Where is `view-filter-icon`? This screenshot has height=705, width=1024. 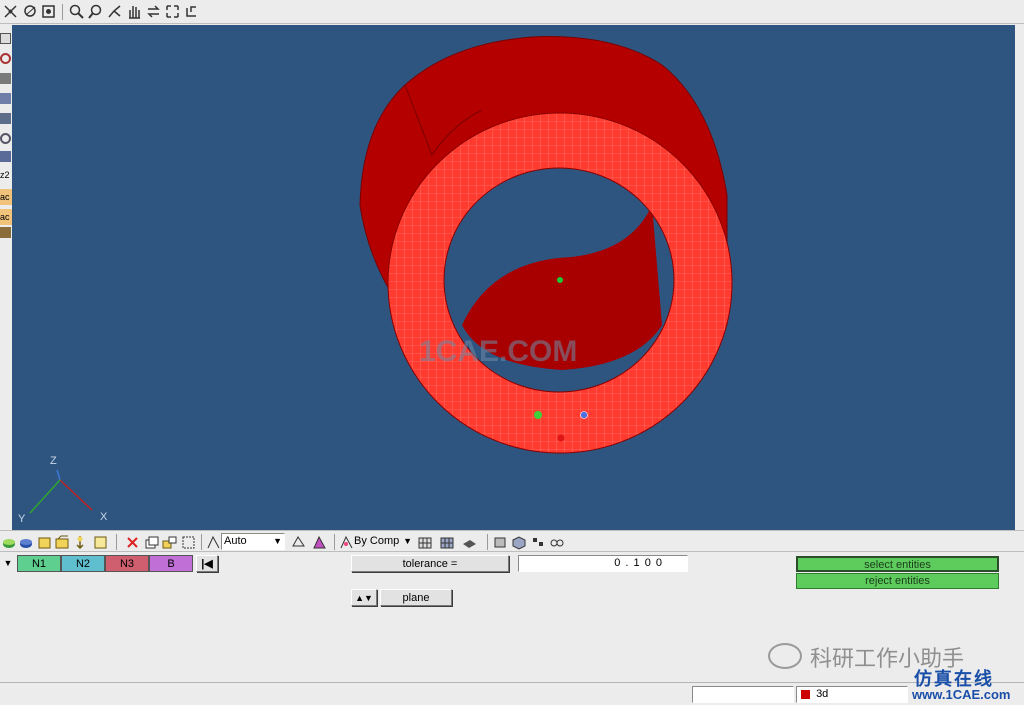
view-filter-icon is located at coordinates (48, 11).